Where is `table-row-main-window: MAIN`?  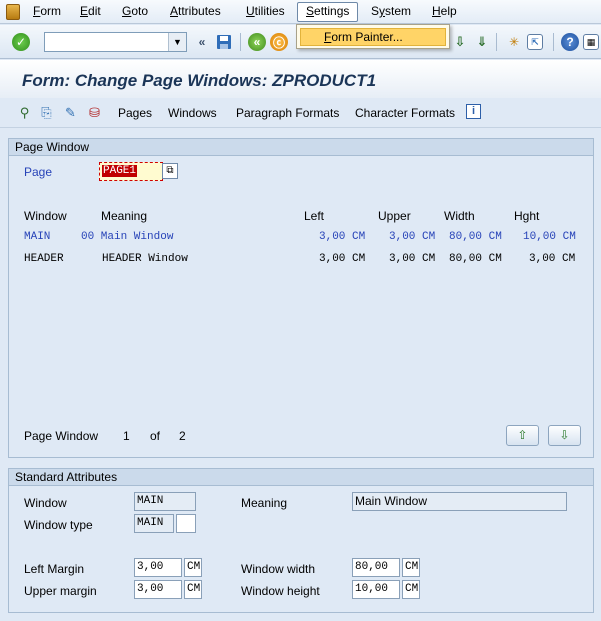
table-row-main-window: MAIN is located at coordinates (37, 237).